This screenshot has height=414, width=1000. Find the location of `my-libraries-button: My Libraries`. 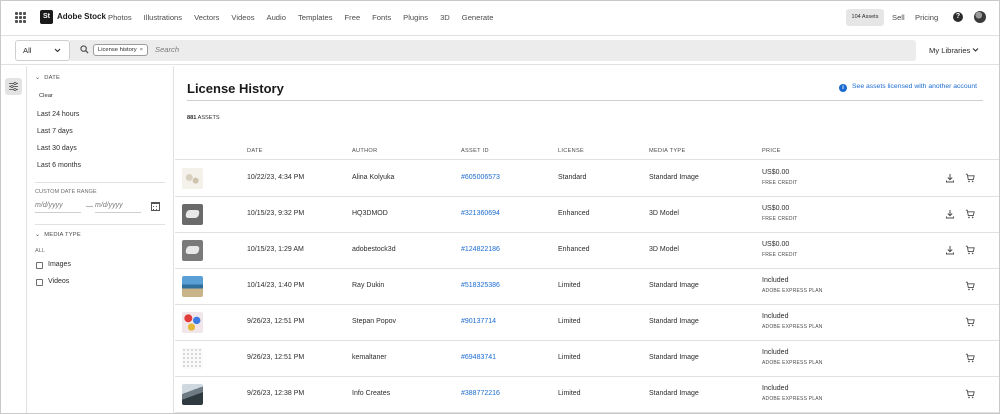

my-libraries-button: My Libraries is located at coordinates (954, 50).